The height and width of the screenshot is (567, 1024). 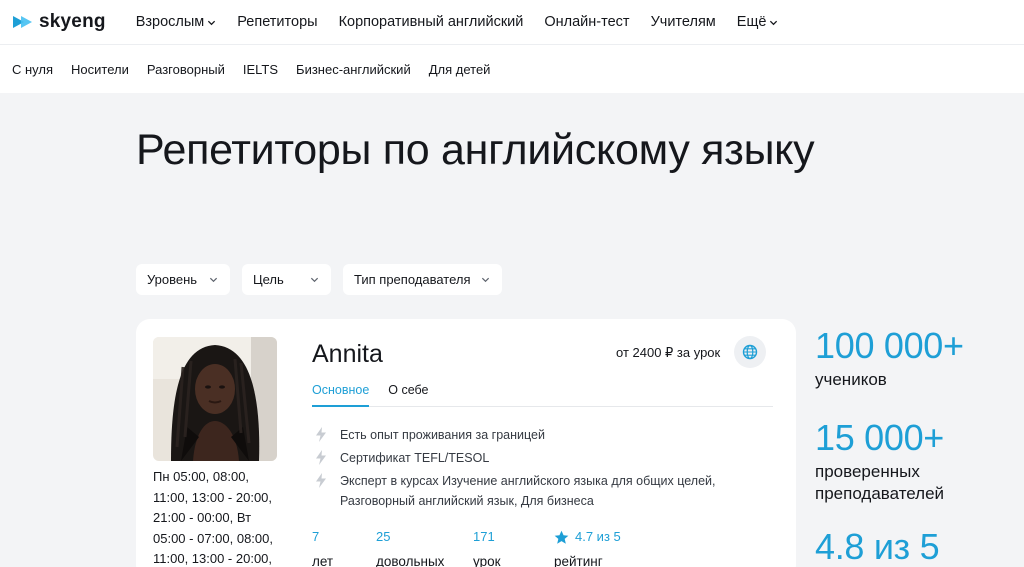 I want to click on side-stat-teachers: 15 000+ проверенных преподавателей, so click(x=917, y=461).